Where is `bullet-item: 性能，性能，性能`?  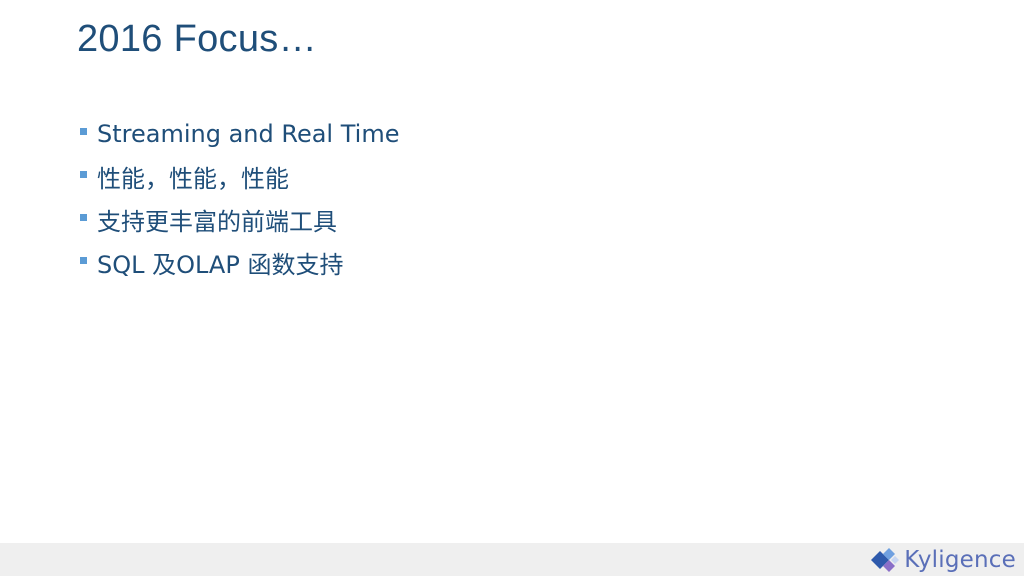
bullet-item: 性能，性能，性能 is located at coordinates (239, 176).